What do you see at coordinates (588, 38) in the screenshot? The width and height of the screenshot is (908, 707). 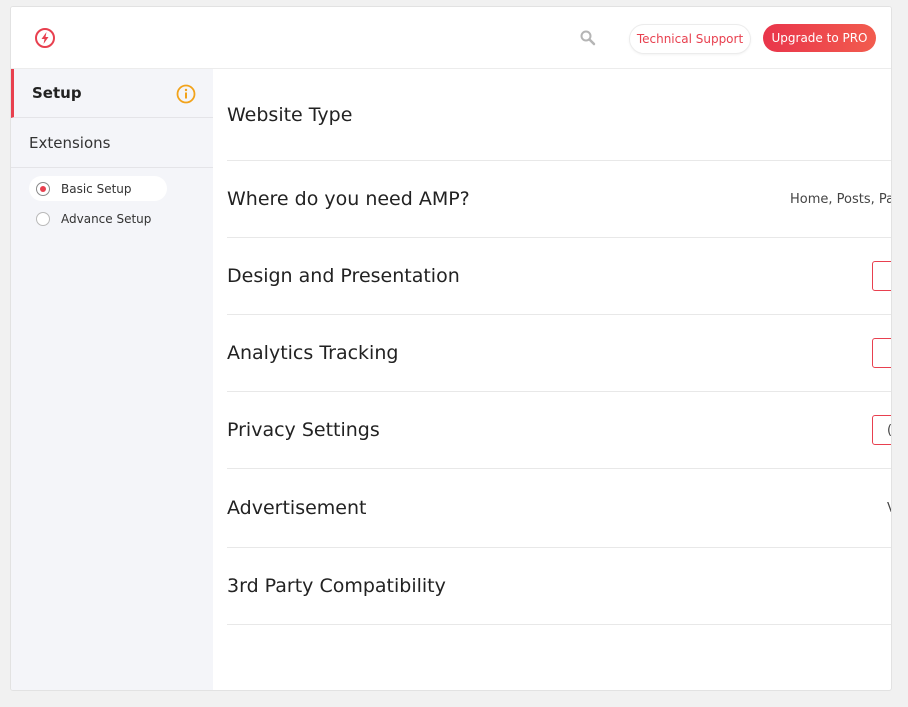 I see `search-icon` at bounding box center [588, 38].